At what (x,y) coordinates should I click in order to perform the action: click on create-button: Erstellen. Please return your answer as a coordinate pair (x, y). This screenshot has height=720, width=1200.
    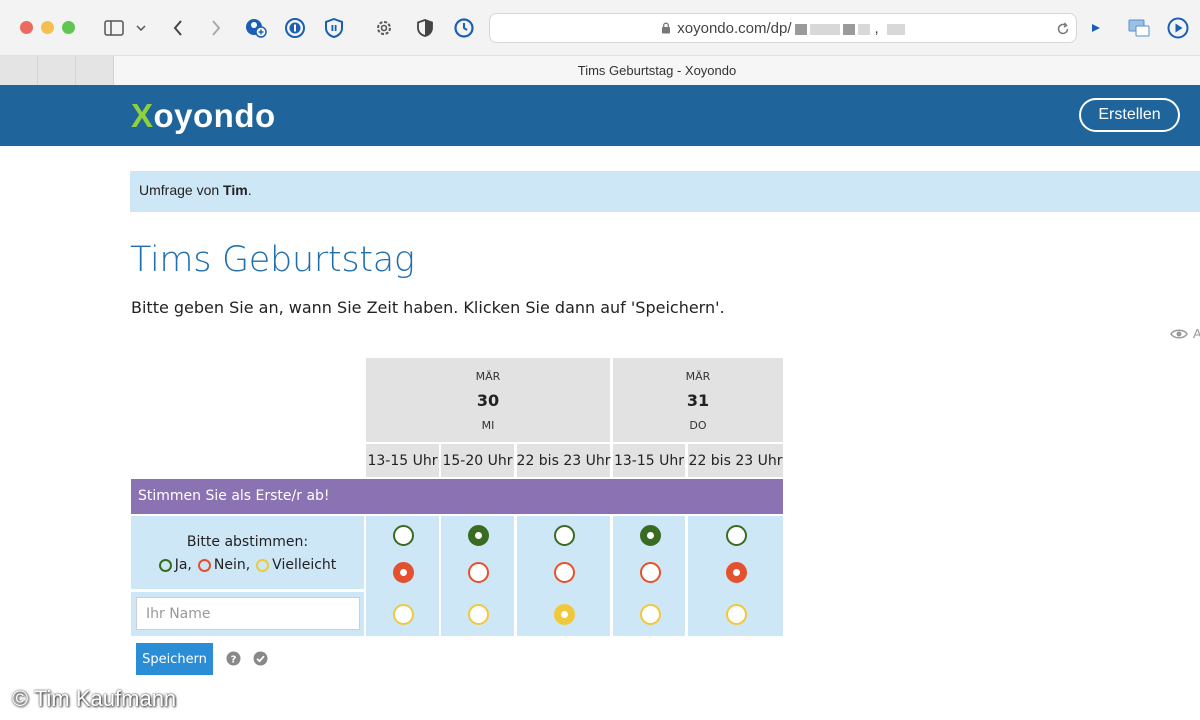
    Looking at the image, I should click on (1129, 115).